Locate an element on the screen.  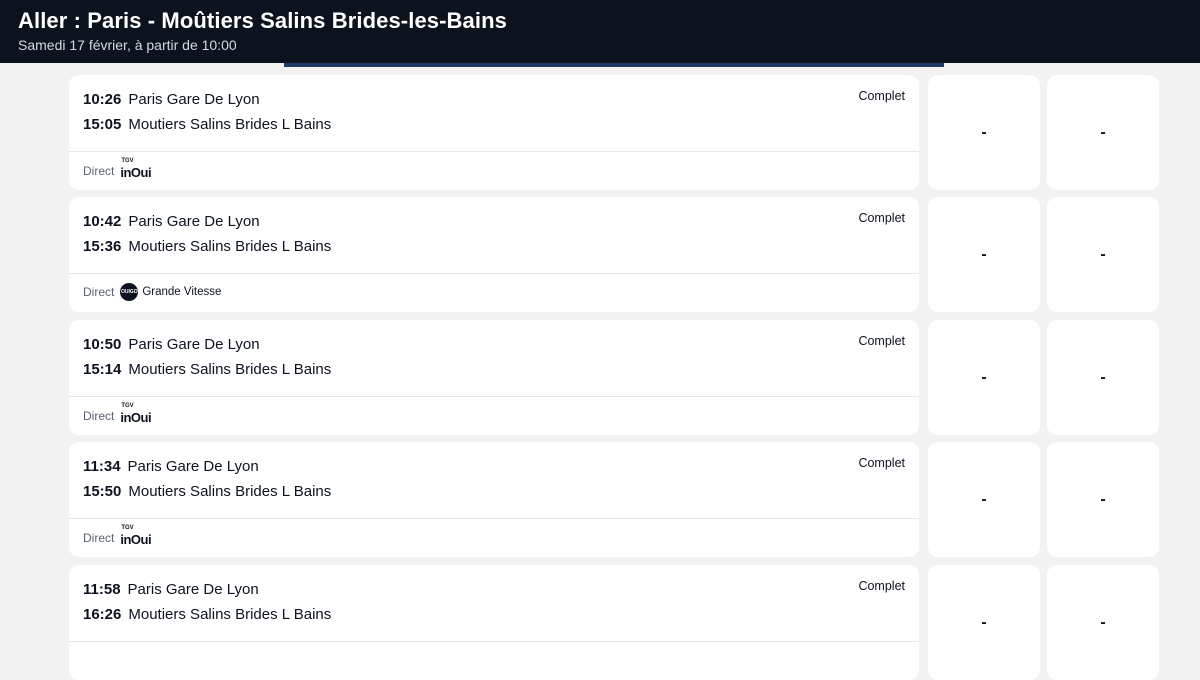
arrival-row: 15:05 Moutiers Salins Brides L Bains is located at coordinates (207, 124).